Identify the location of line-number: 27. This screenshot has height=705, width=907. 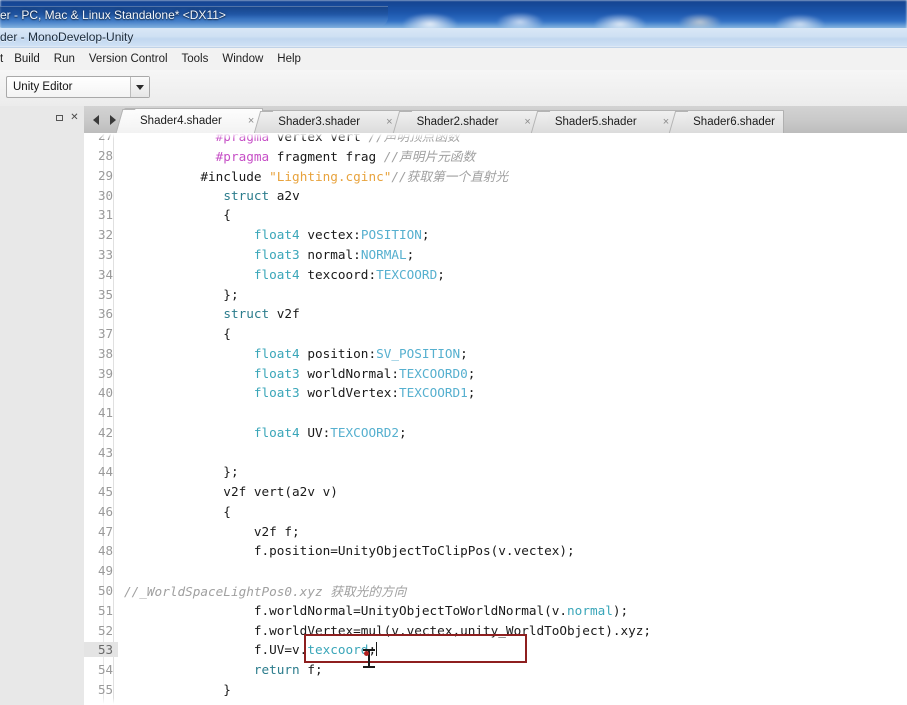
(105, 138).